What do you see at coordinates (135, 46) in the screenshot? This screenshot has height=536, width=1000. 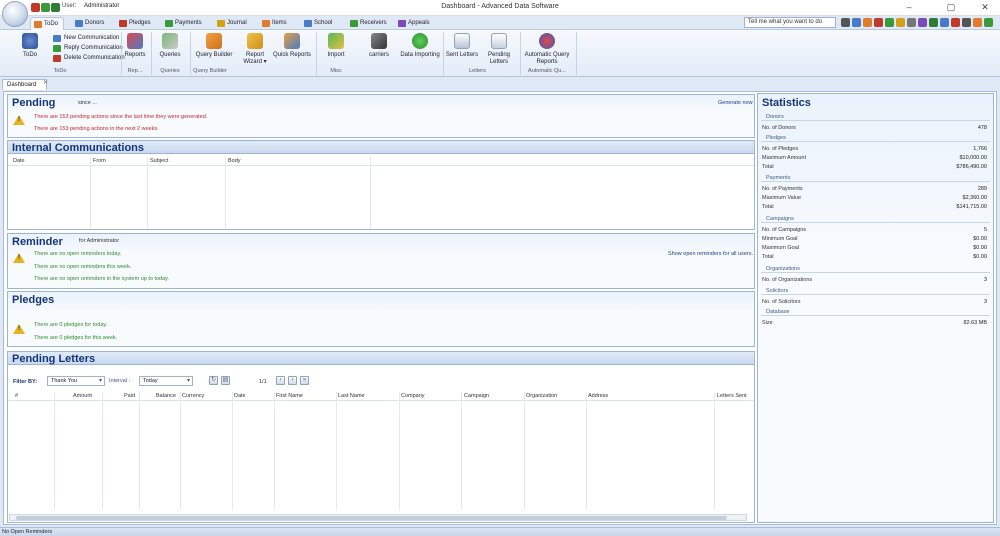 I see `reports-button: Reports` at bounding box center [135, 46].